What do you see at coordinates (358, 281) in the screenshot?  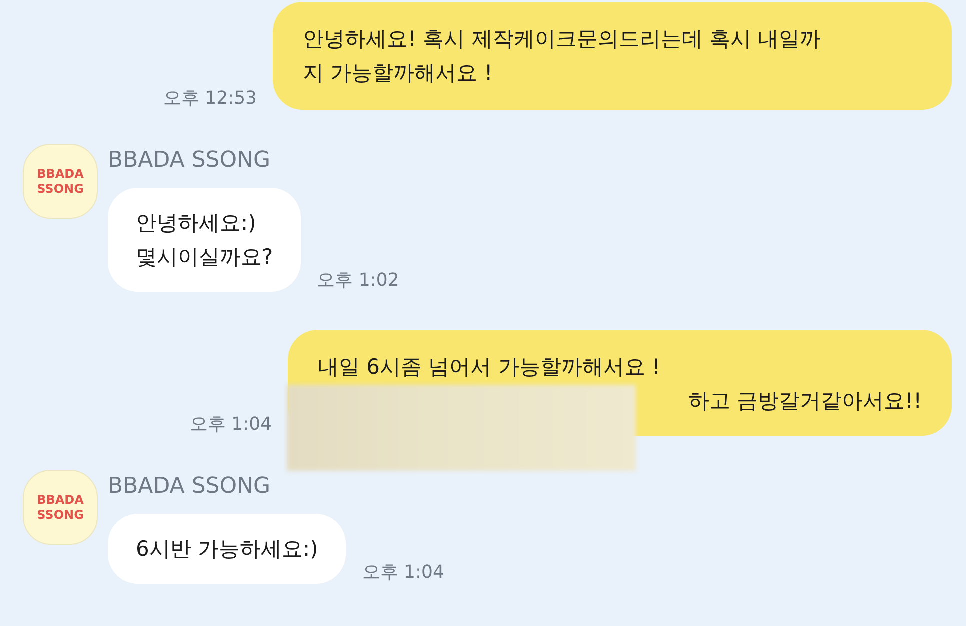 I see `message-time: 오후 1:02` at bounding box center [358, 281].